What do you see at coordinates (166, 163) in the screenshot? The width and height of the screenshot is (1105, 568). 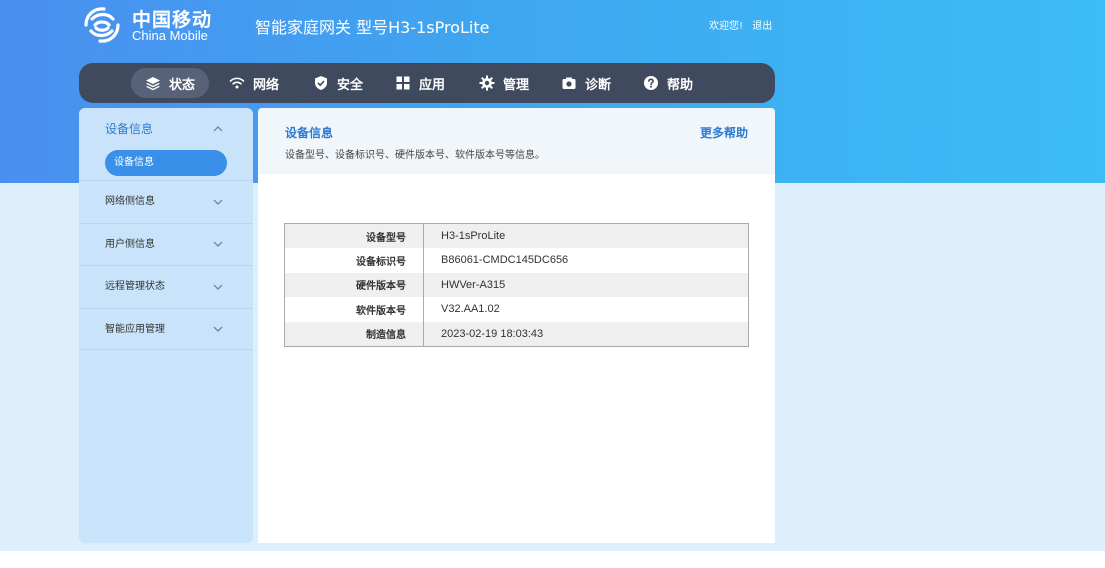 I see `sidebar-subitem-device-info: 设备信息` at bounding box center [166, 163].